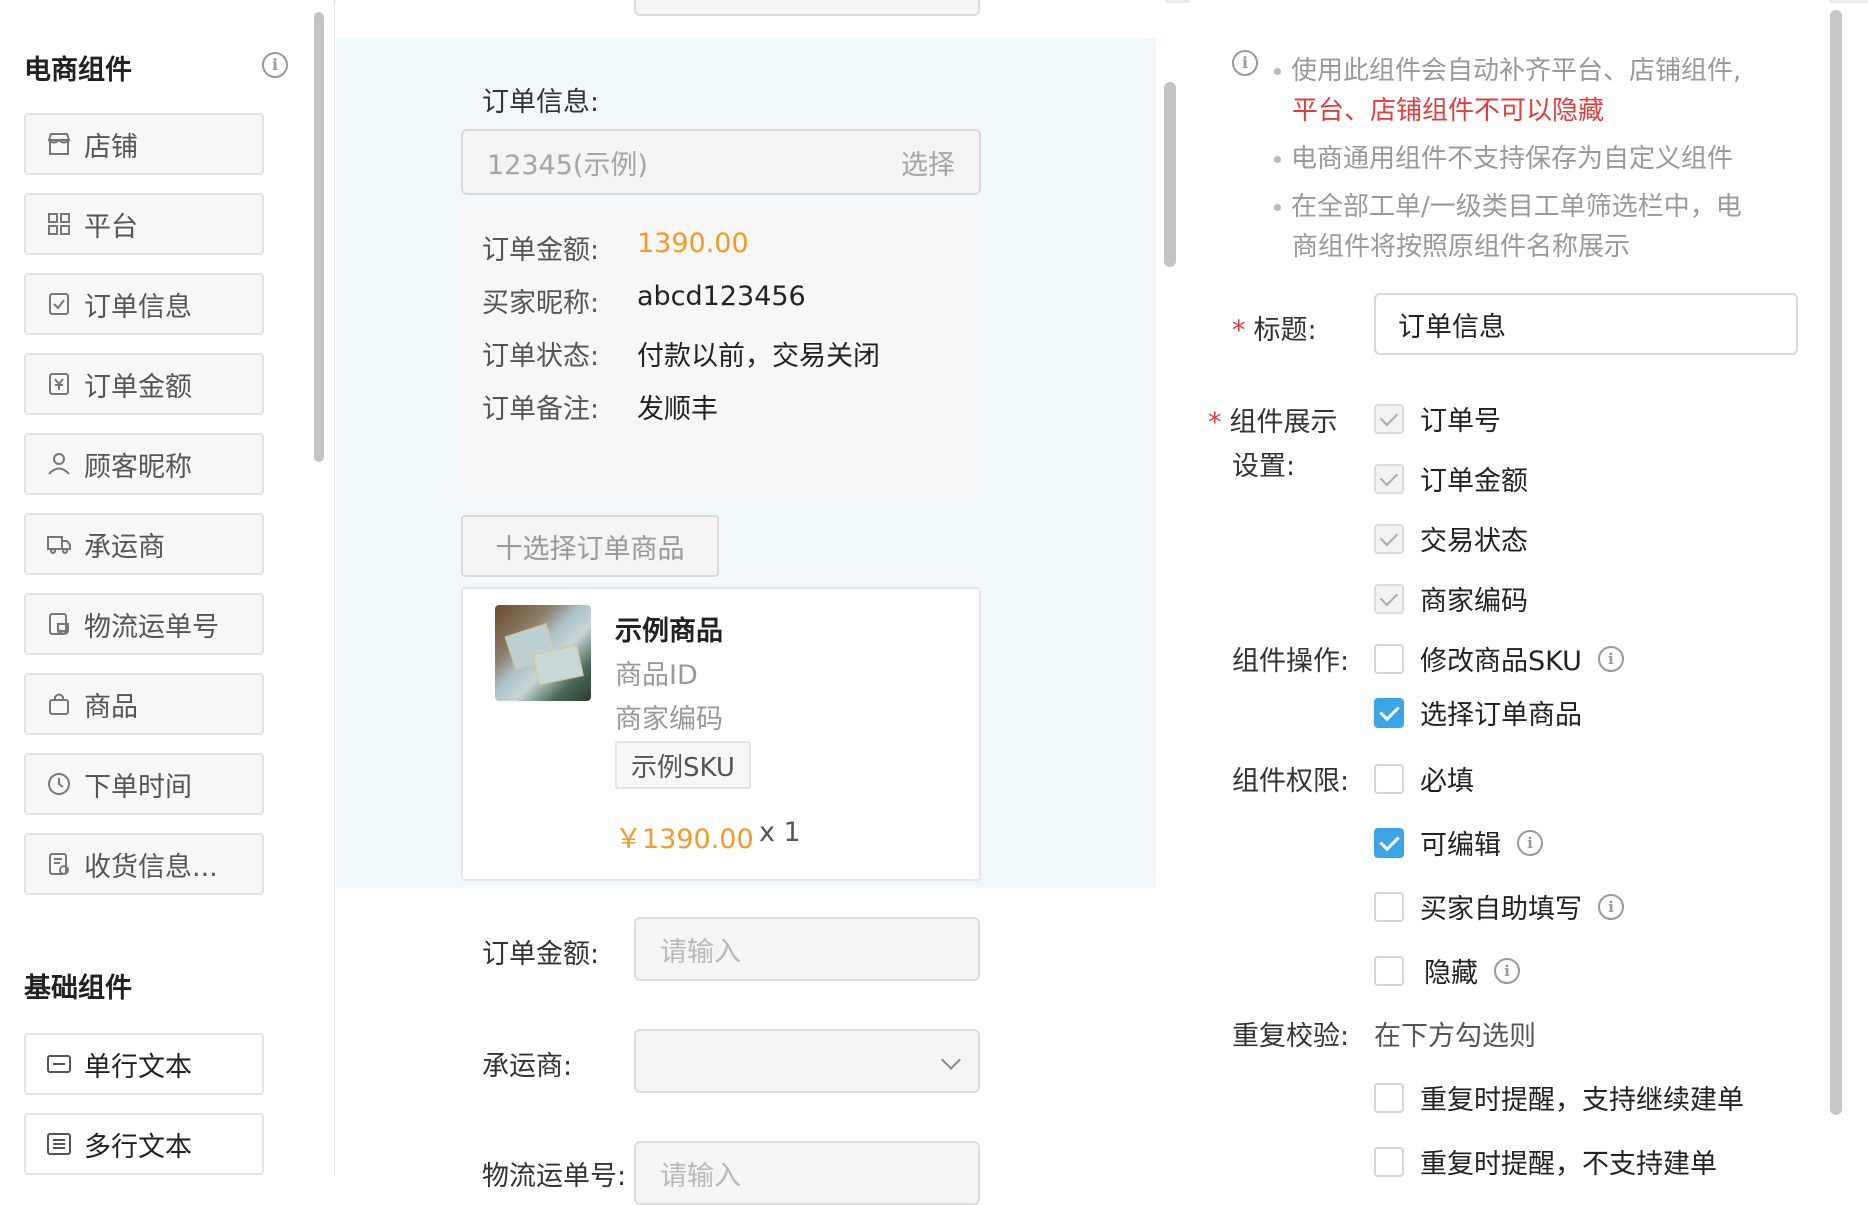  I want to click on logistics-doc-icon, so click(59, 624).